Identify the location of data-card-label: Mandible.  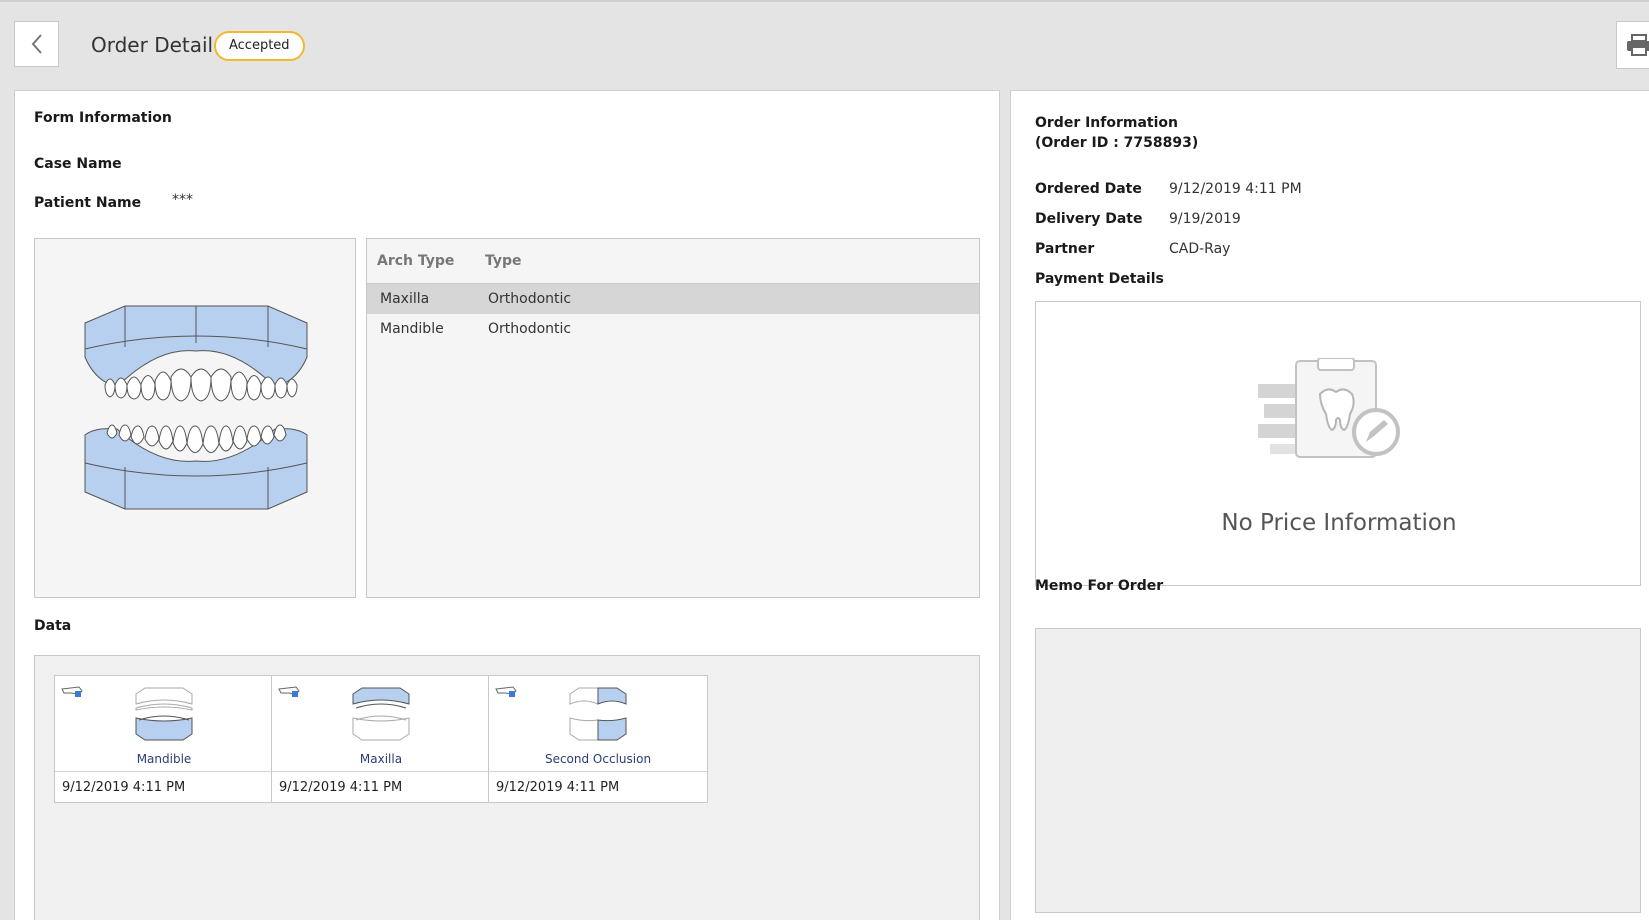
(164, 759).